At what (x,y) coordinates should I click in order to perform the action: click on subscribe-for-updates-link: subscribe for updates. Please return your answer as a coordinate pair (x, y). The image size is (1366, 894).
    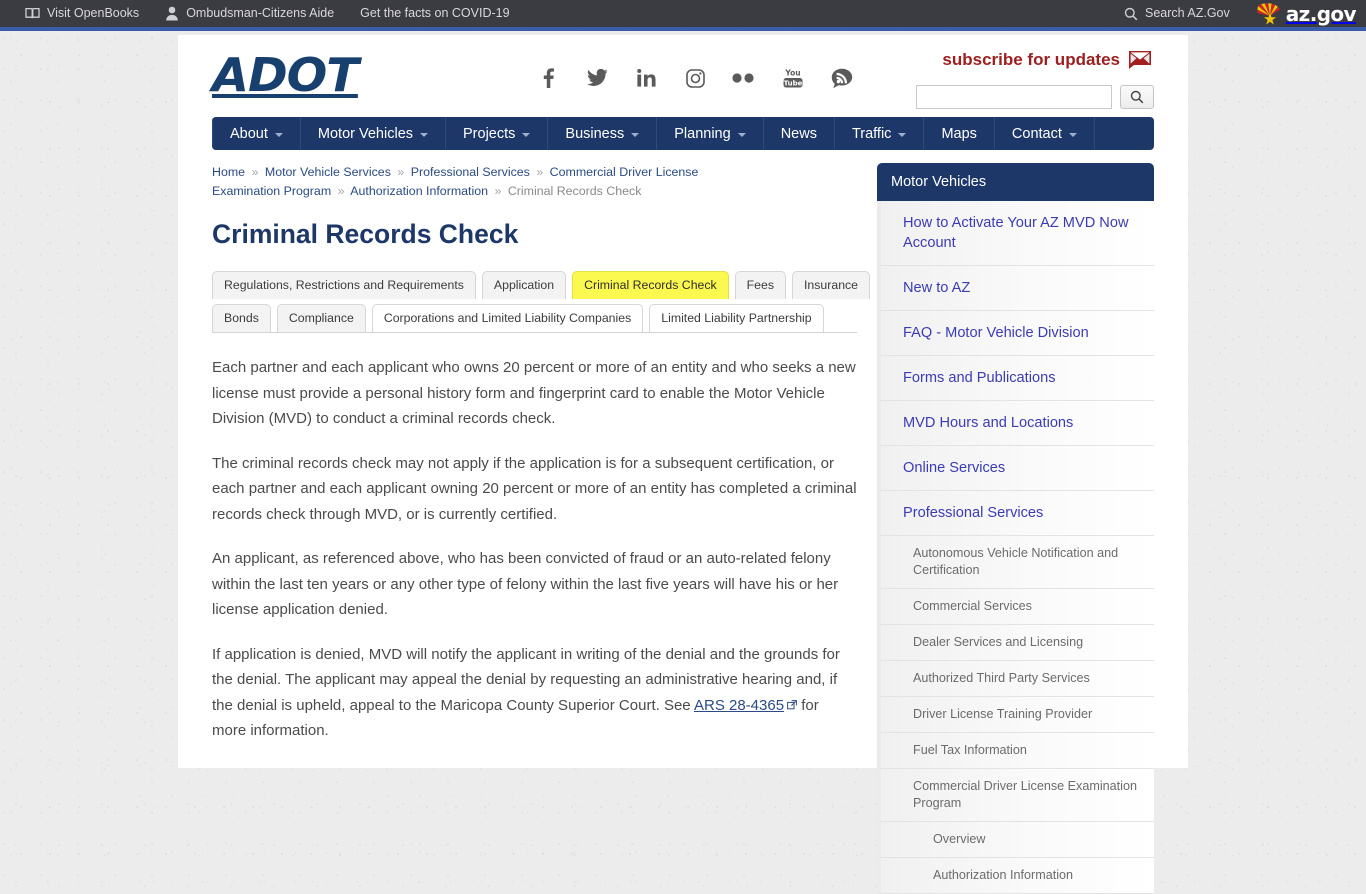
    Looking at the image, I should click on (1048, 59).